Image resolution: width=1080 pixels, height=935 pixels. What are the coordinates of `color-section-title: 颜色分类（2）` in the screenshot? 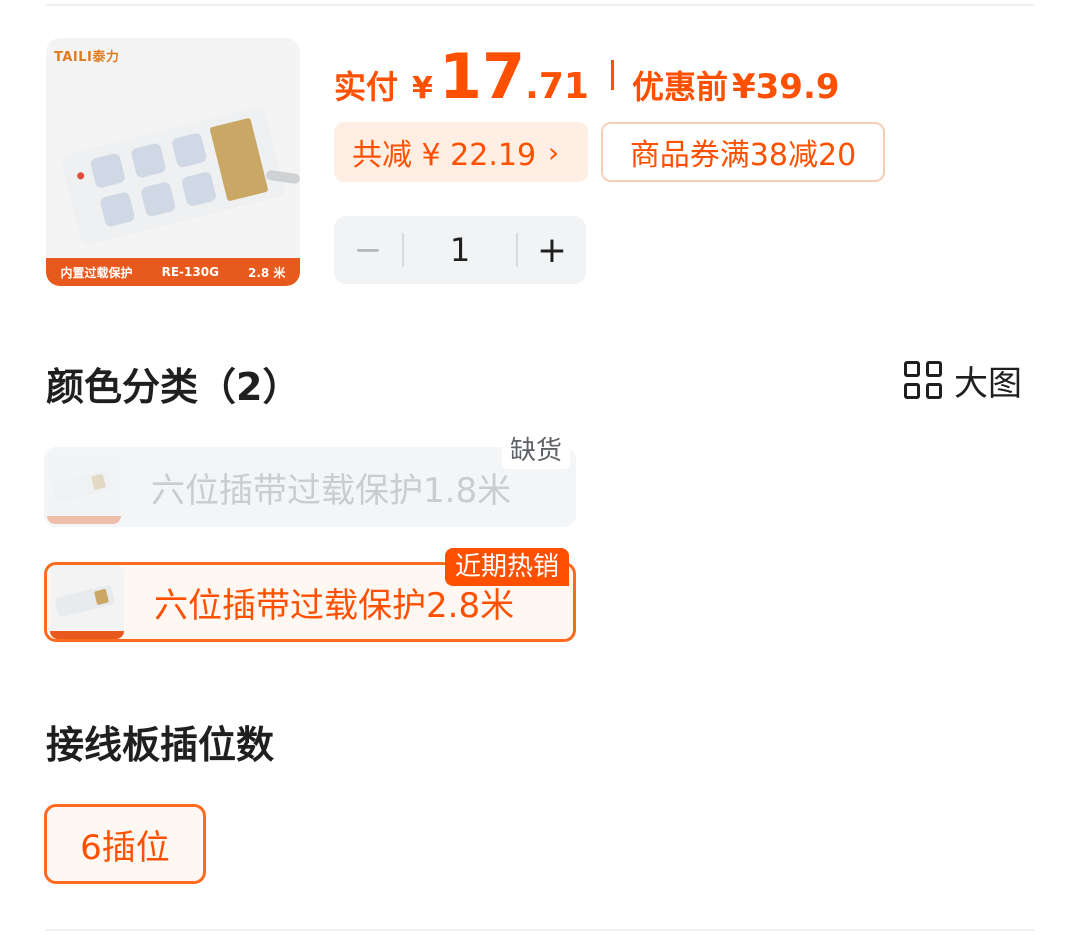 It's located at (173, 387).